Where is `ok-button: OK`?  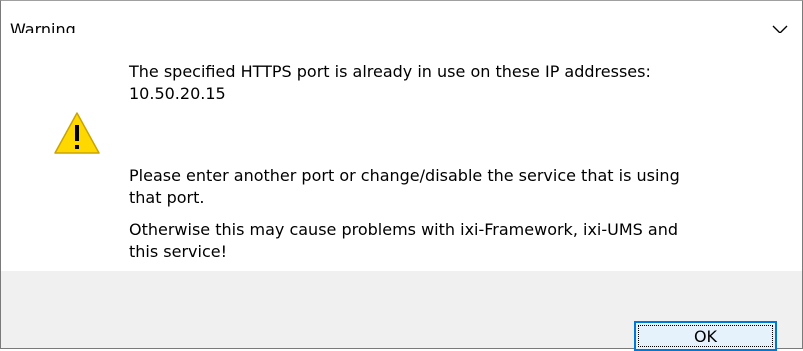
ok-button: OK is located at coordinates (705, 336).